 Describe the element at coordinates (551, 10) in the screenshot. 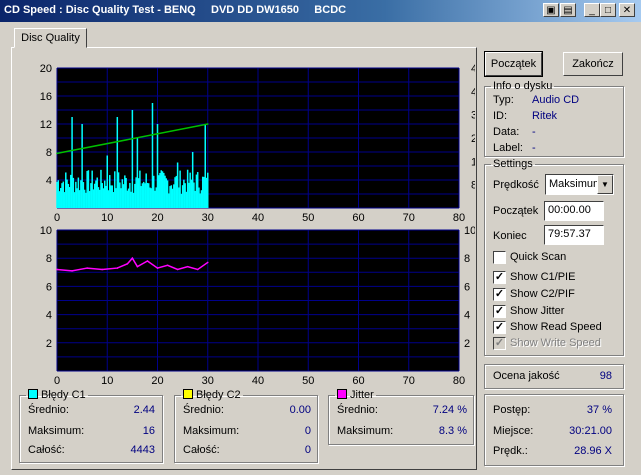

I see `window-menu-icon: ▣` at that location.